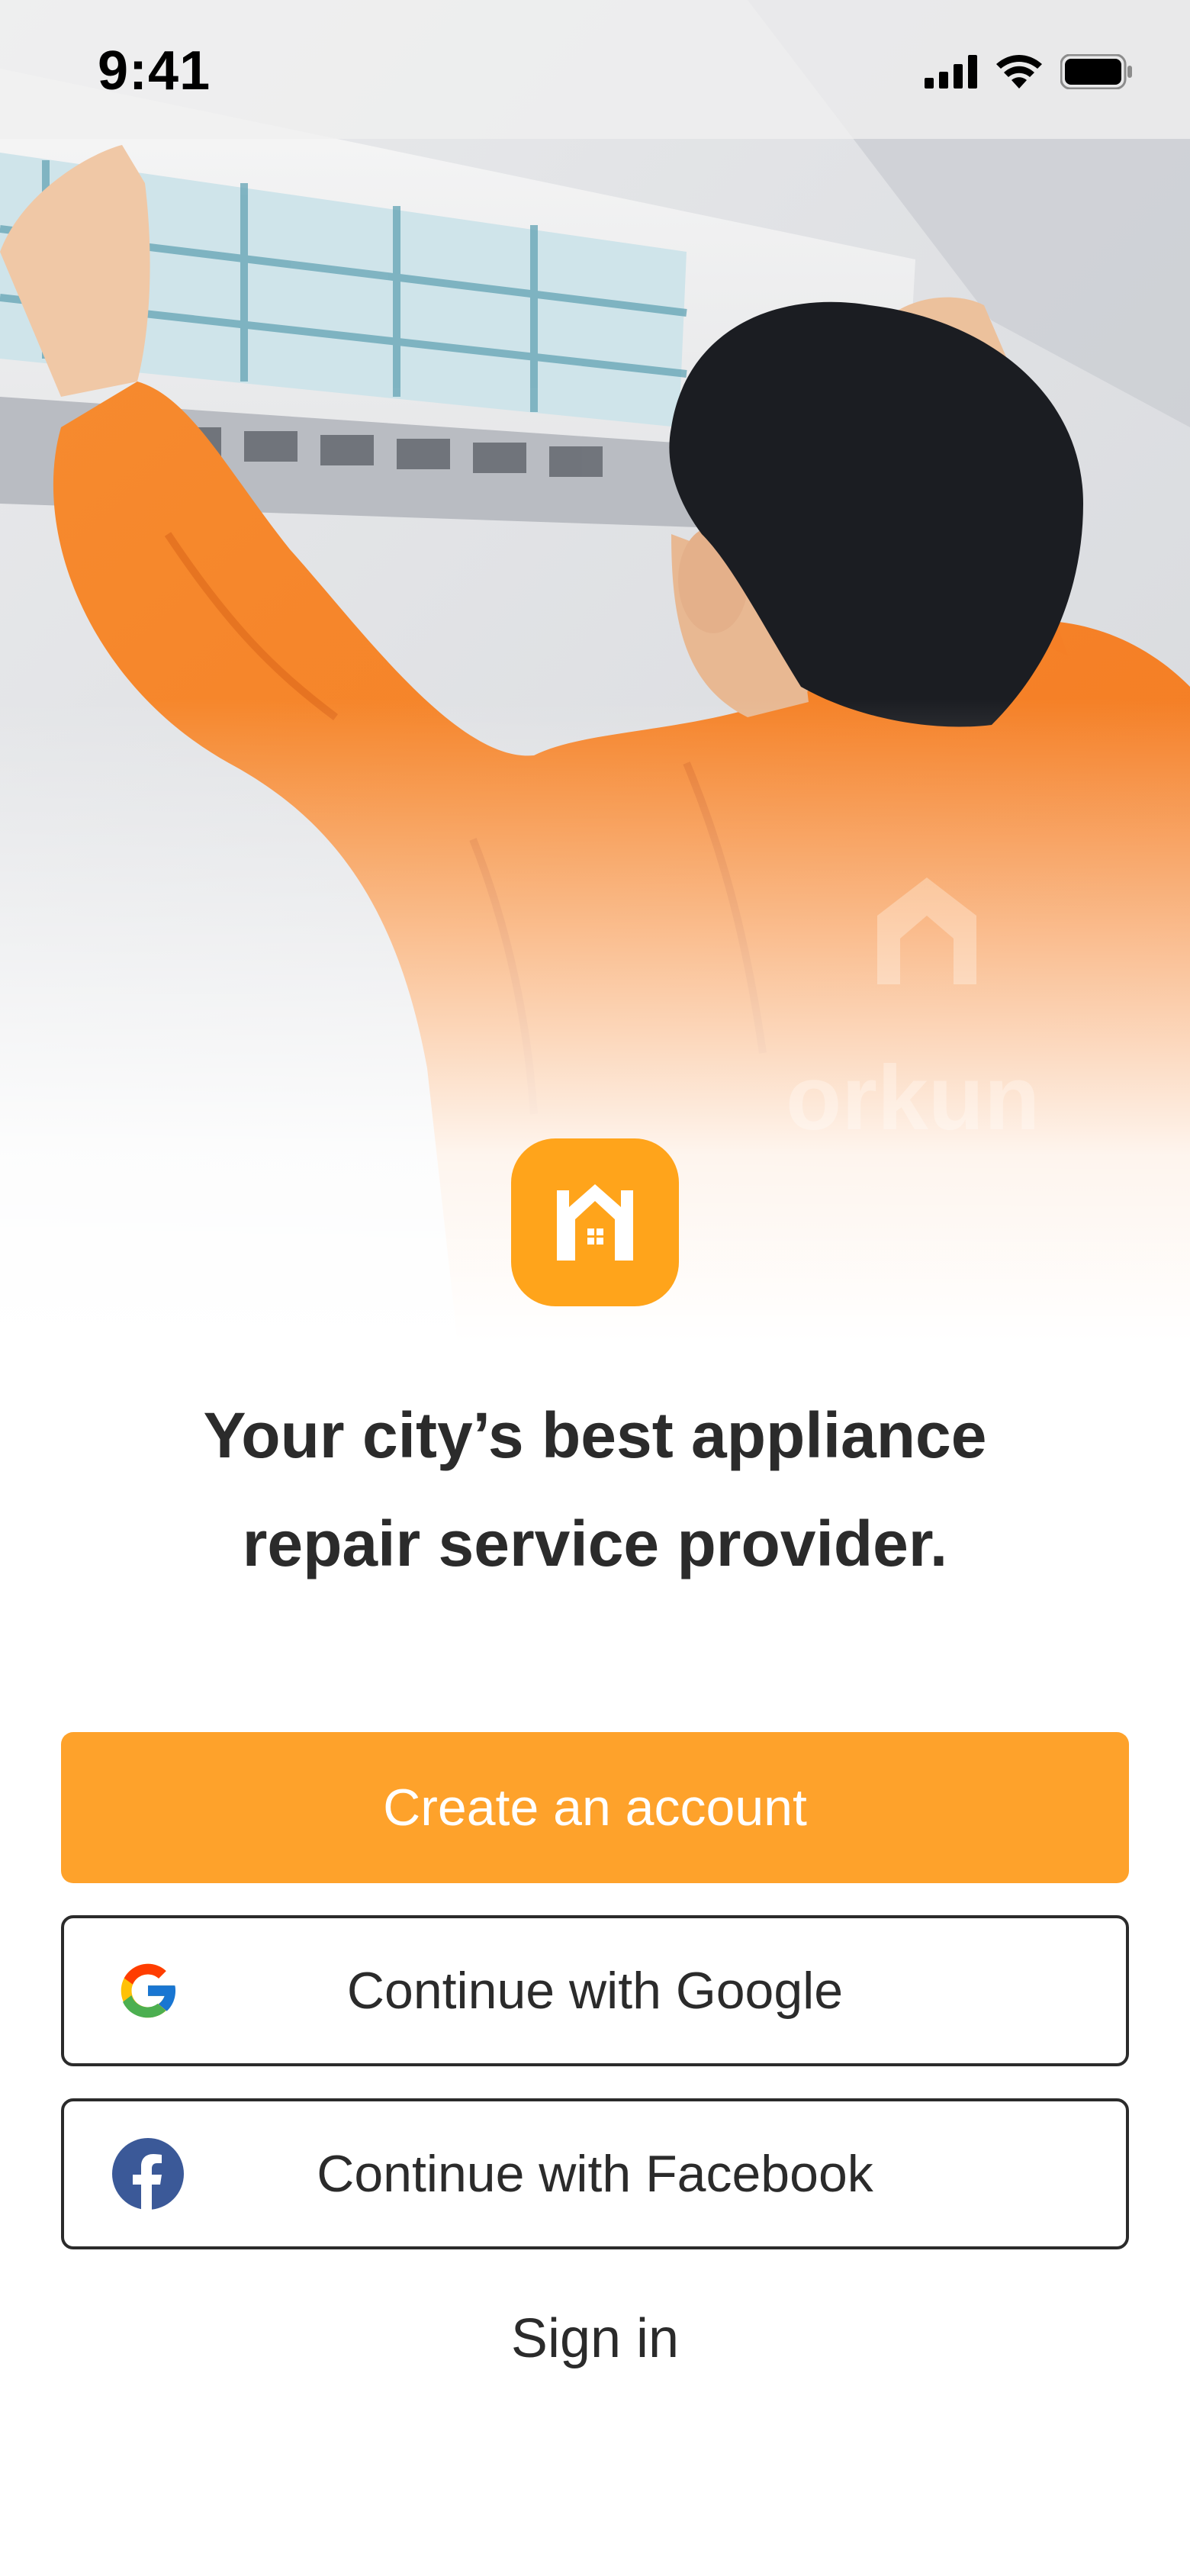  I want to click on tagline-line-2: repair service provider., so click(595, 1543).